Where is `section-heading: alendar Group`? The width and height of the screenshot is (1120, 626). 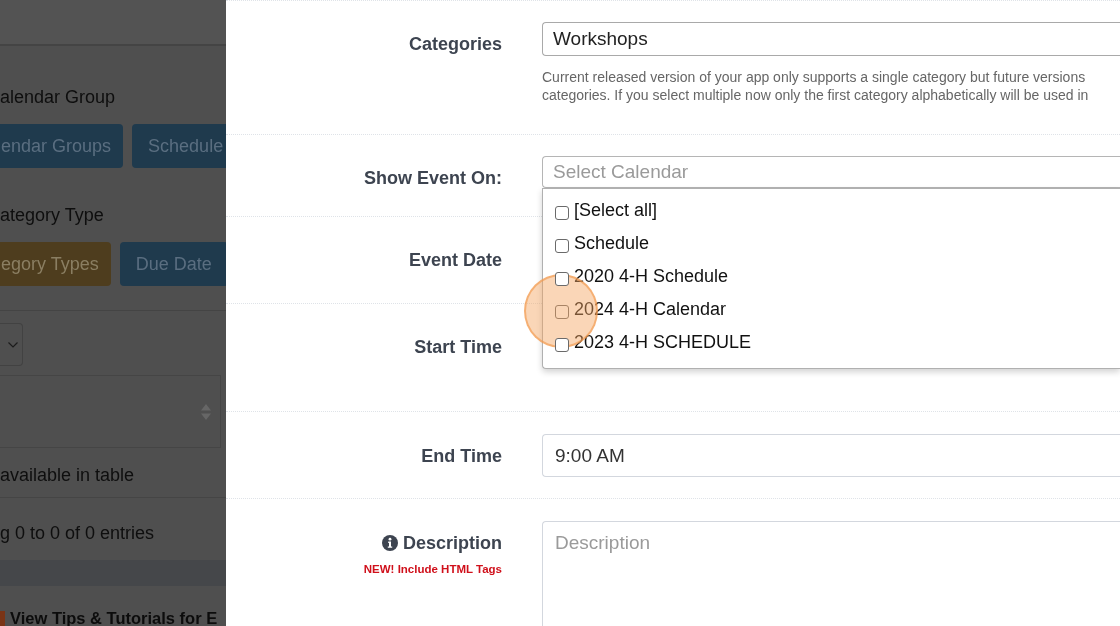 section-heading: alendar Group is located at coordinates (58, 97).